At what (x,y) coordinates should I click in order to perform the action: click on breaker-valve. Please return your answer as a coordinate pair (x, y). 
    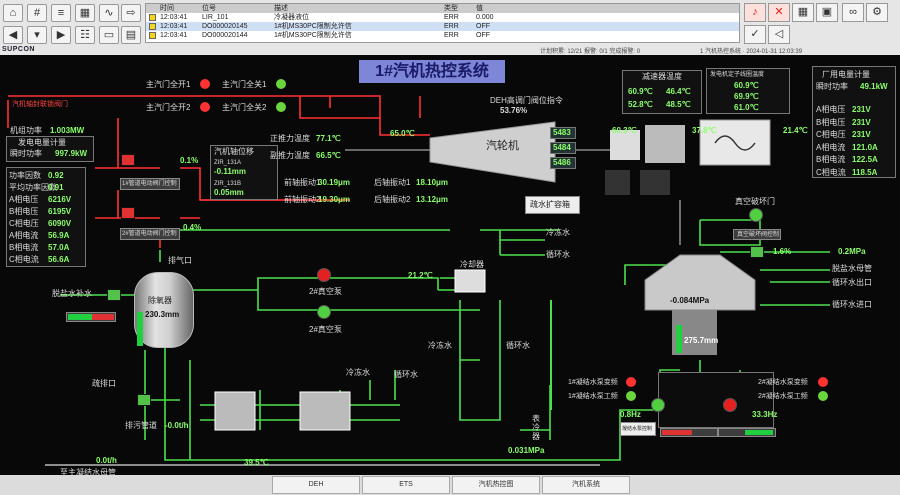
    Looking at the image, I should click on (756, 215).